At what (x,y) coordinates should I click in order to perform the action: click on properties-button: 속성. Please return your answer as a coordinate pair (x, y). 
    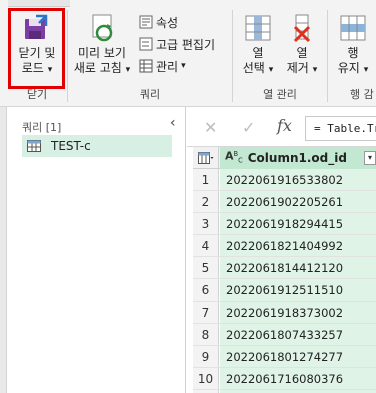
    Looking at the image, I should click on (158, 22).